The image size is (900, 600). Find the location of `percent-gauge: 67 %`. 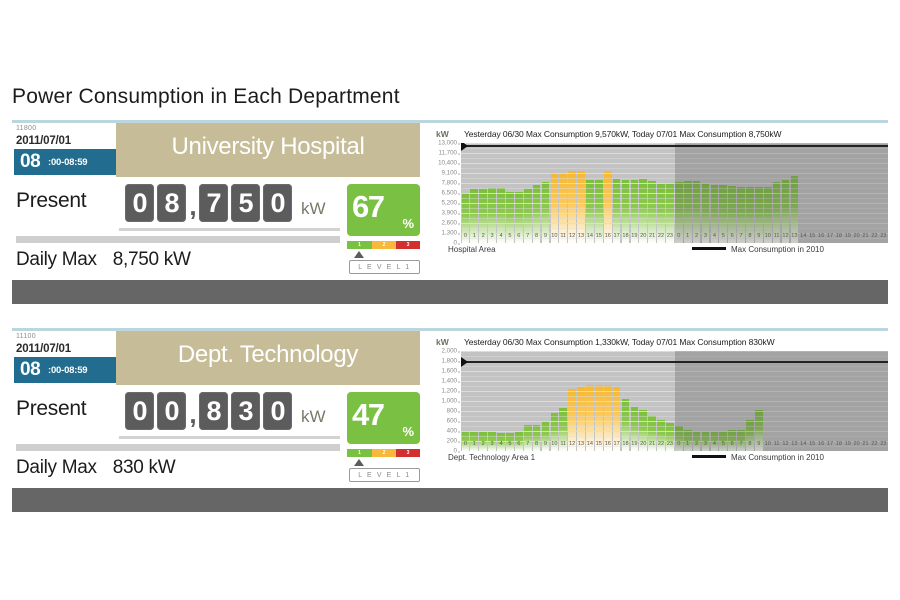

percent-gauge: 67 % is located at coordinates (383, 210).